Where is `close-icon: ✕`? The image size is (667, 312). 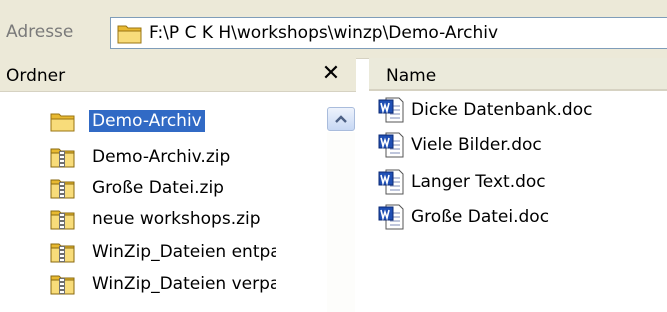 close-icon: ✕ is located at coordinates (331, 74).